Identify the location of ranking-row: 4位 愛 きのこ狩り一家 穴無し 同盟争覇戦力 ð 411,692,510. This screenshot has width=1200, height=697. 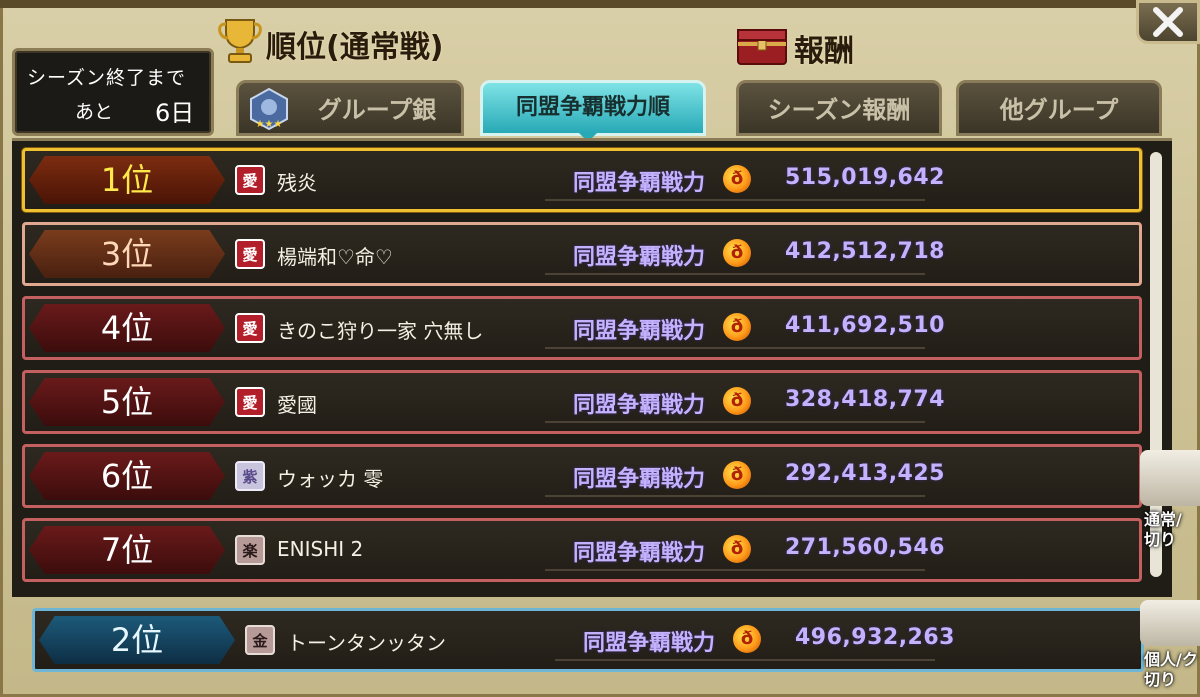
(582, 328).